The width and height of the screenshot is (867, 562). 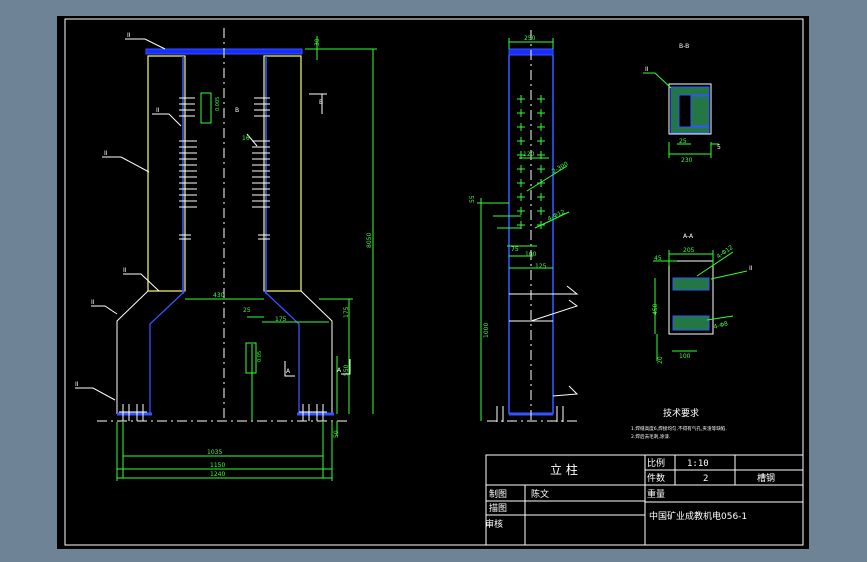 What do you see at coordinates (656, 463) in the screenshot?
I see `scale-label: 比例` at bounding box center [656, 463].